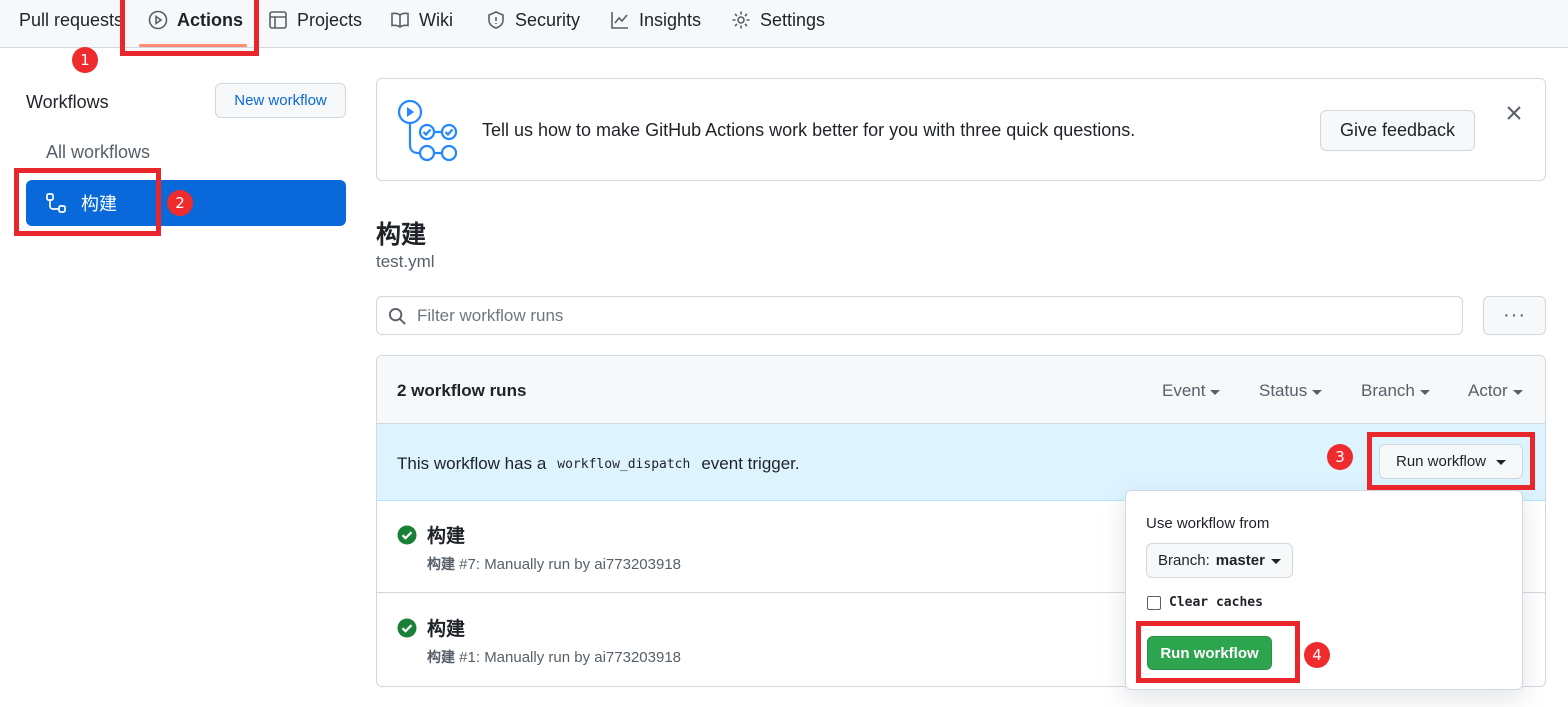  Describe the element at coordinates (436, 19) in the screenshot. I see `tab-label: Wiki` at that location.